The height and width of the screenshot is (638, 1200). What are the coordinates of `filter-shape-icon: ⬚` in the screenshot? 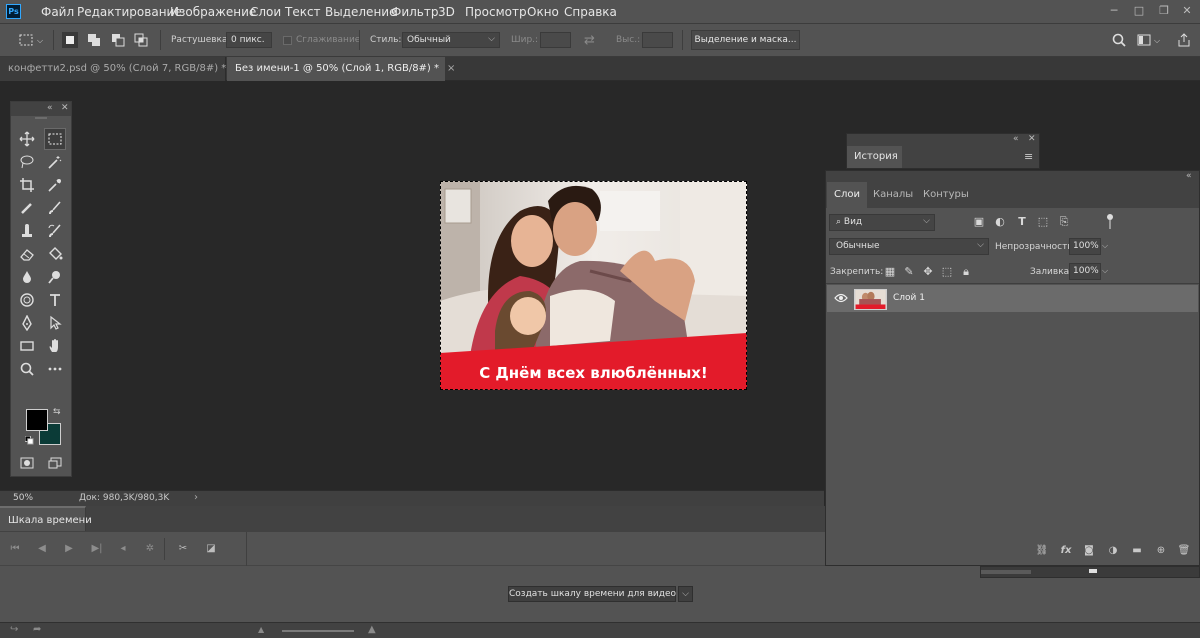 It's located at (1043, 222).